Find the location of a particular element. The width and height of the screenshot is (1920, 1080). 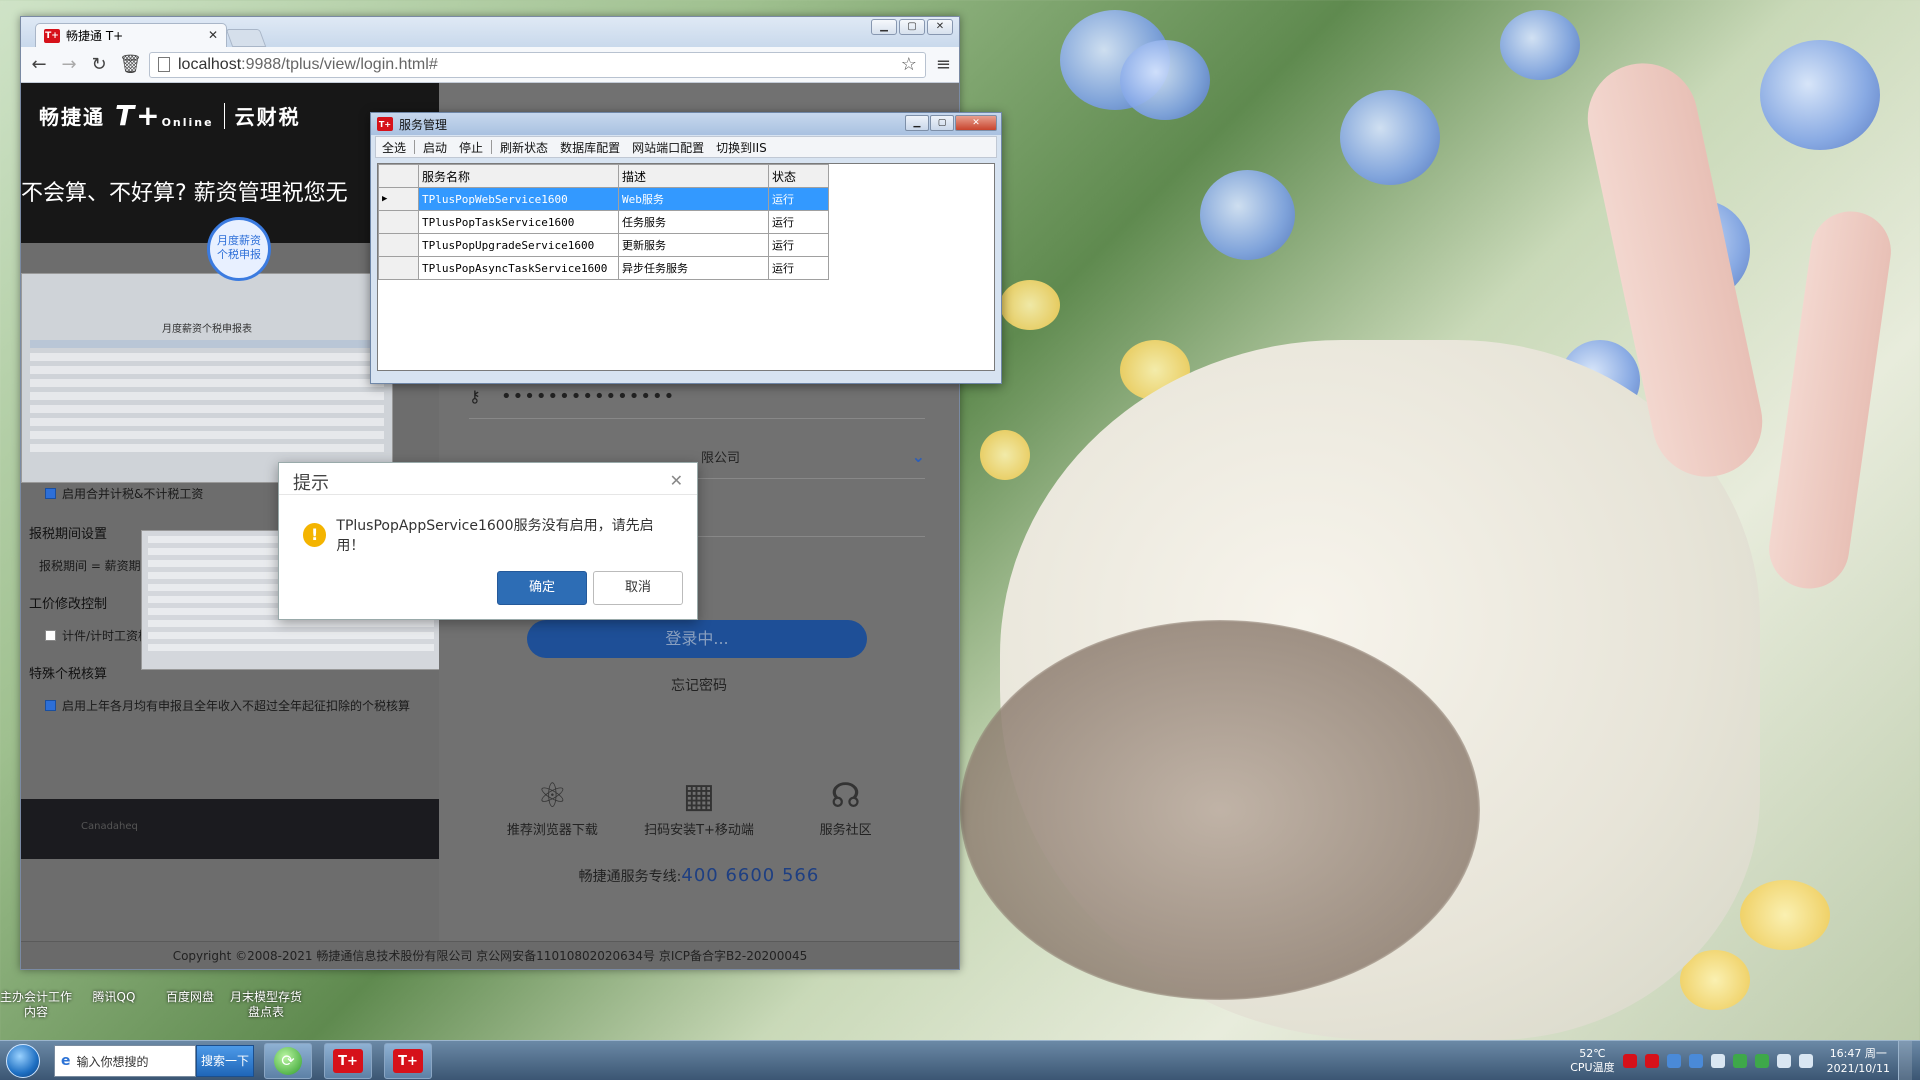

select-all-button: 全选 is located at coordinates (394, 147).